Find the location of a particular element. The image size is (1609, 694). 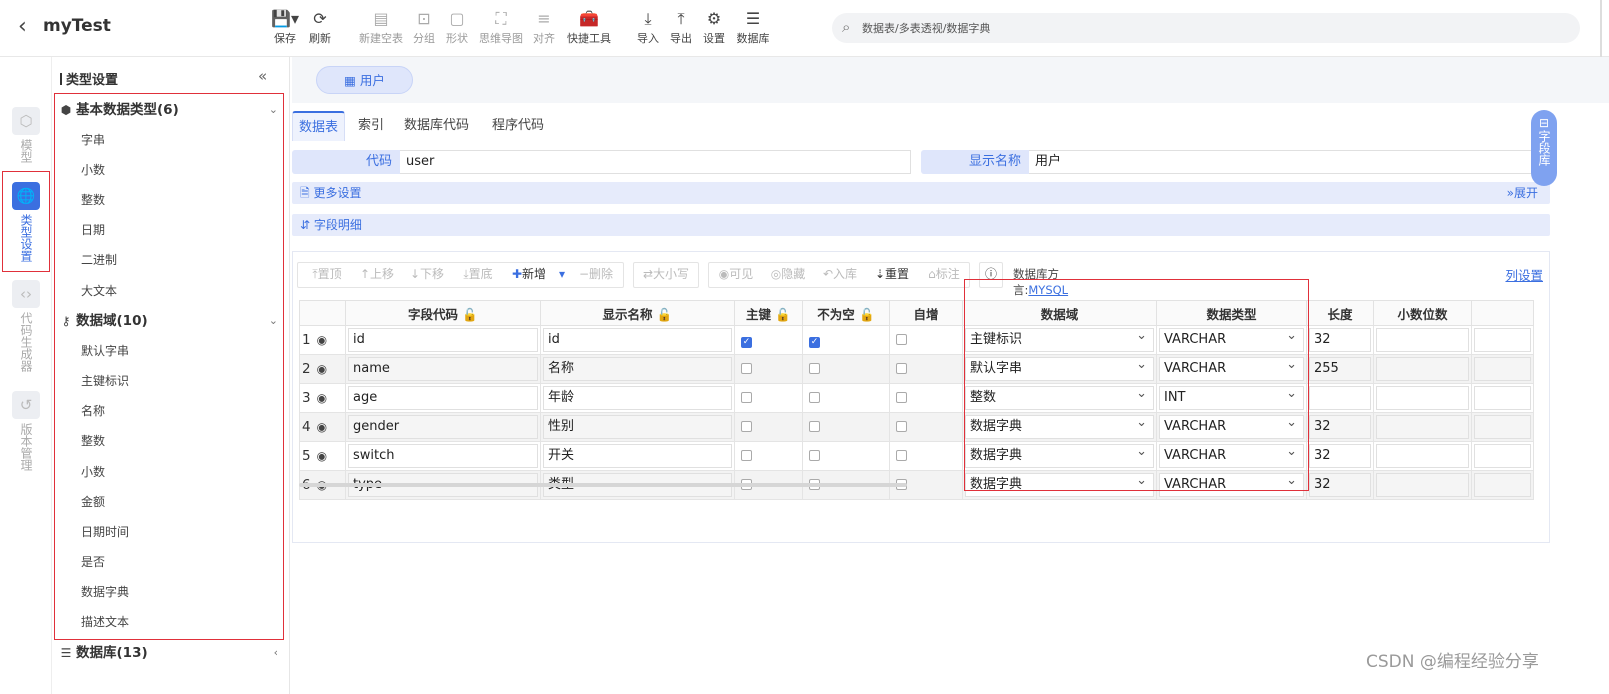

list-item: 默认字串 is located at coordinates (105, 351).